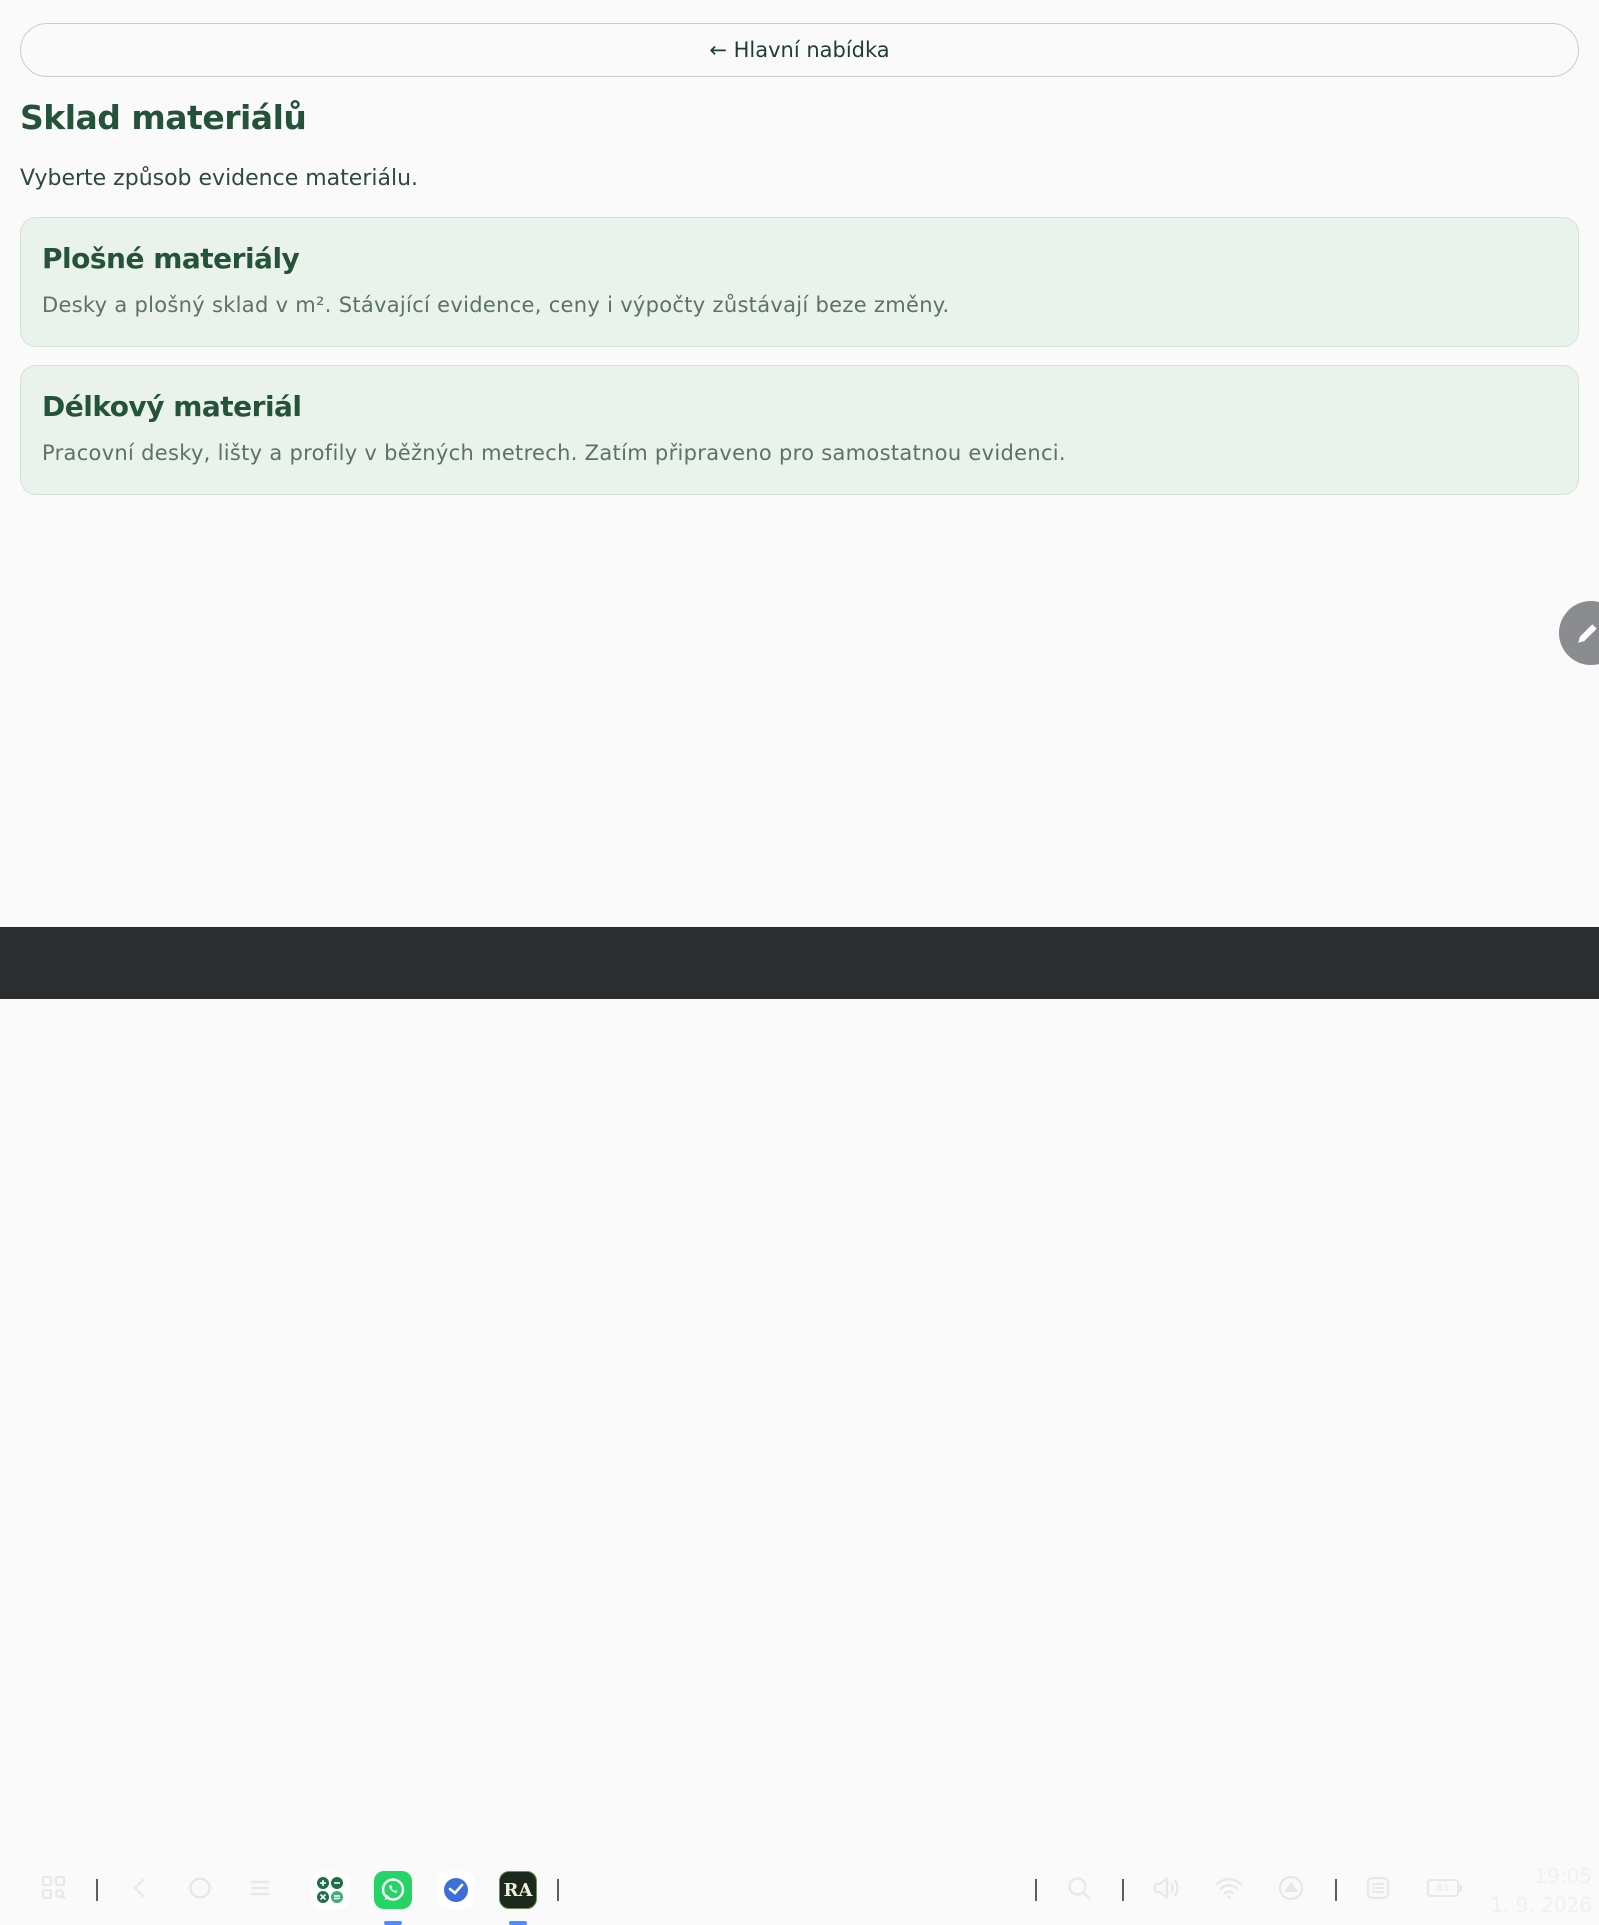  Describe the element at coordinates (456, 1890) in the screenshot. I see `clock-app-icon` at that location.